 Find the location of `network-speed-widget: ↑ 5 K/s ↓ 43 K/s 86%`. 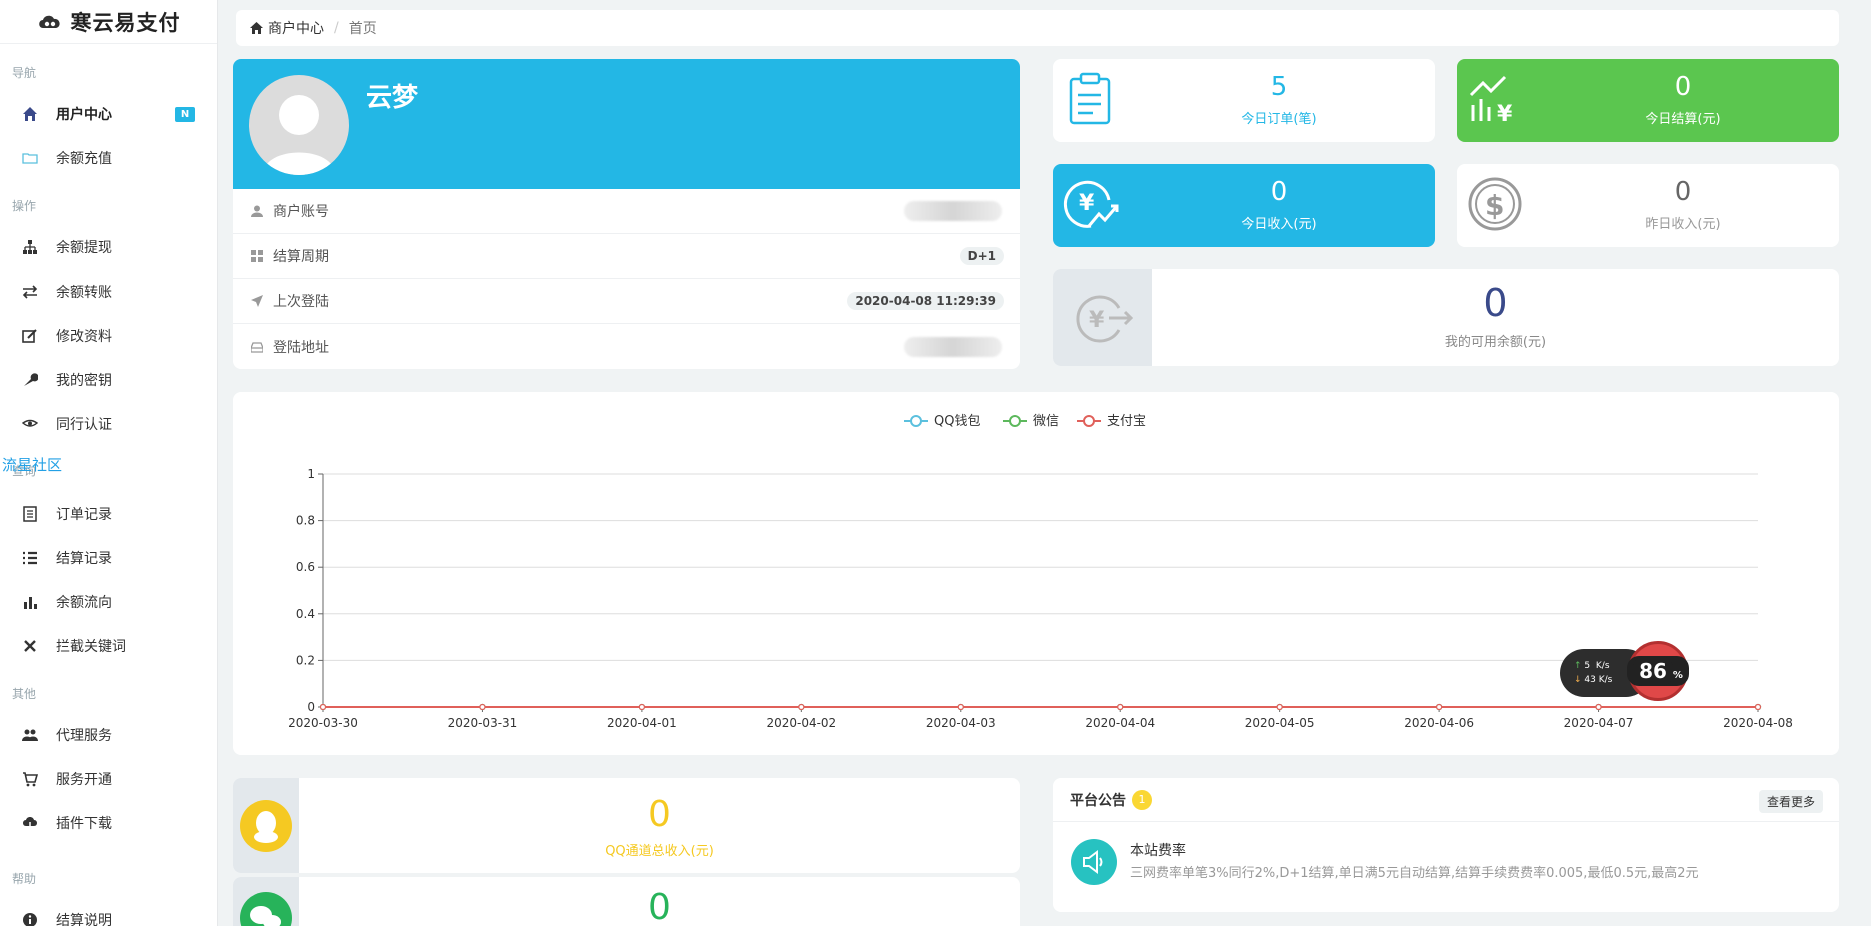

network-speed-widget: ↑ 5 K/s ↓ 43 K/s 86% is located at coordinates (1627, 669).